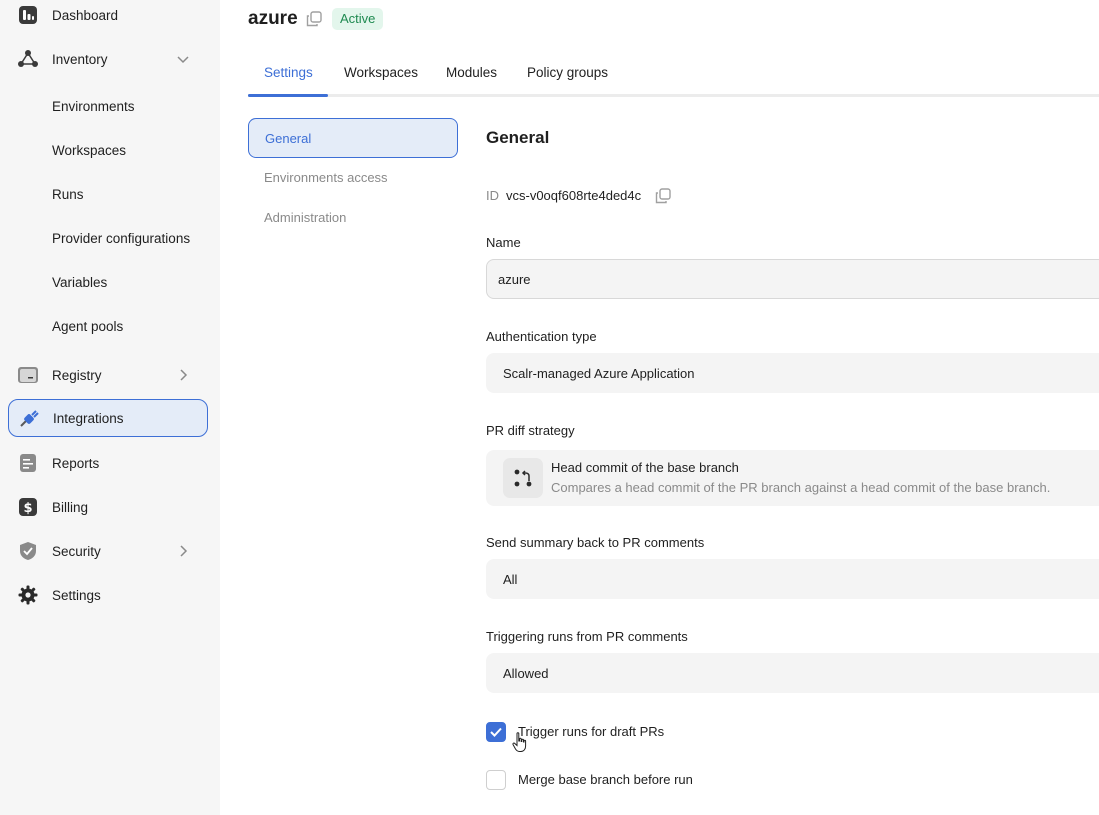 This screenshot has height=815, width=1099. What do you see at coordinates (591, 731) in the screenshot?
I see `draft-prs-label: Trigger runs for draft PRs` at bounding box center [591, 731].